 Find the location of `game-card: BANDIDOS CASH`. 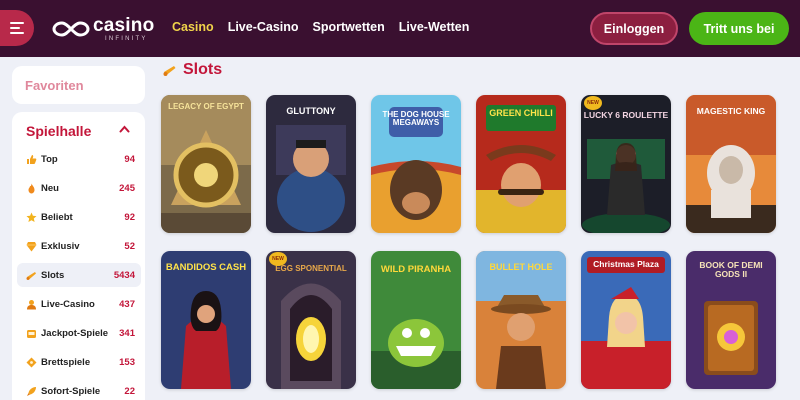

game-card: BANDIDOS CASH is located at coordinates (206, 320).